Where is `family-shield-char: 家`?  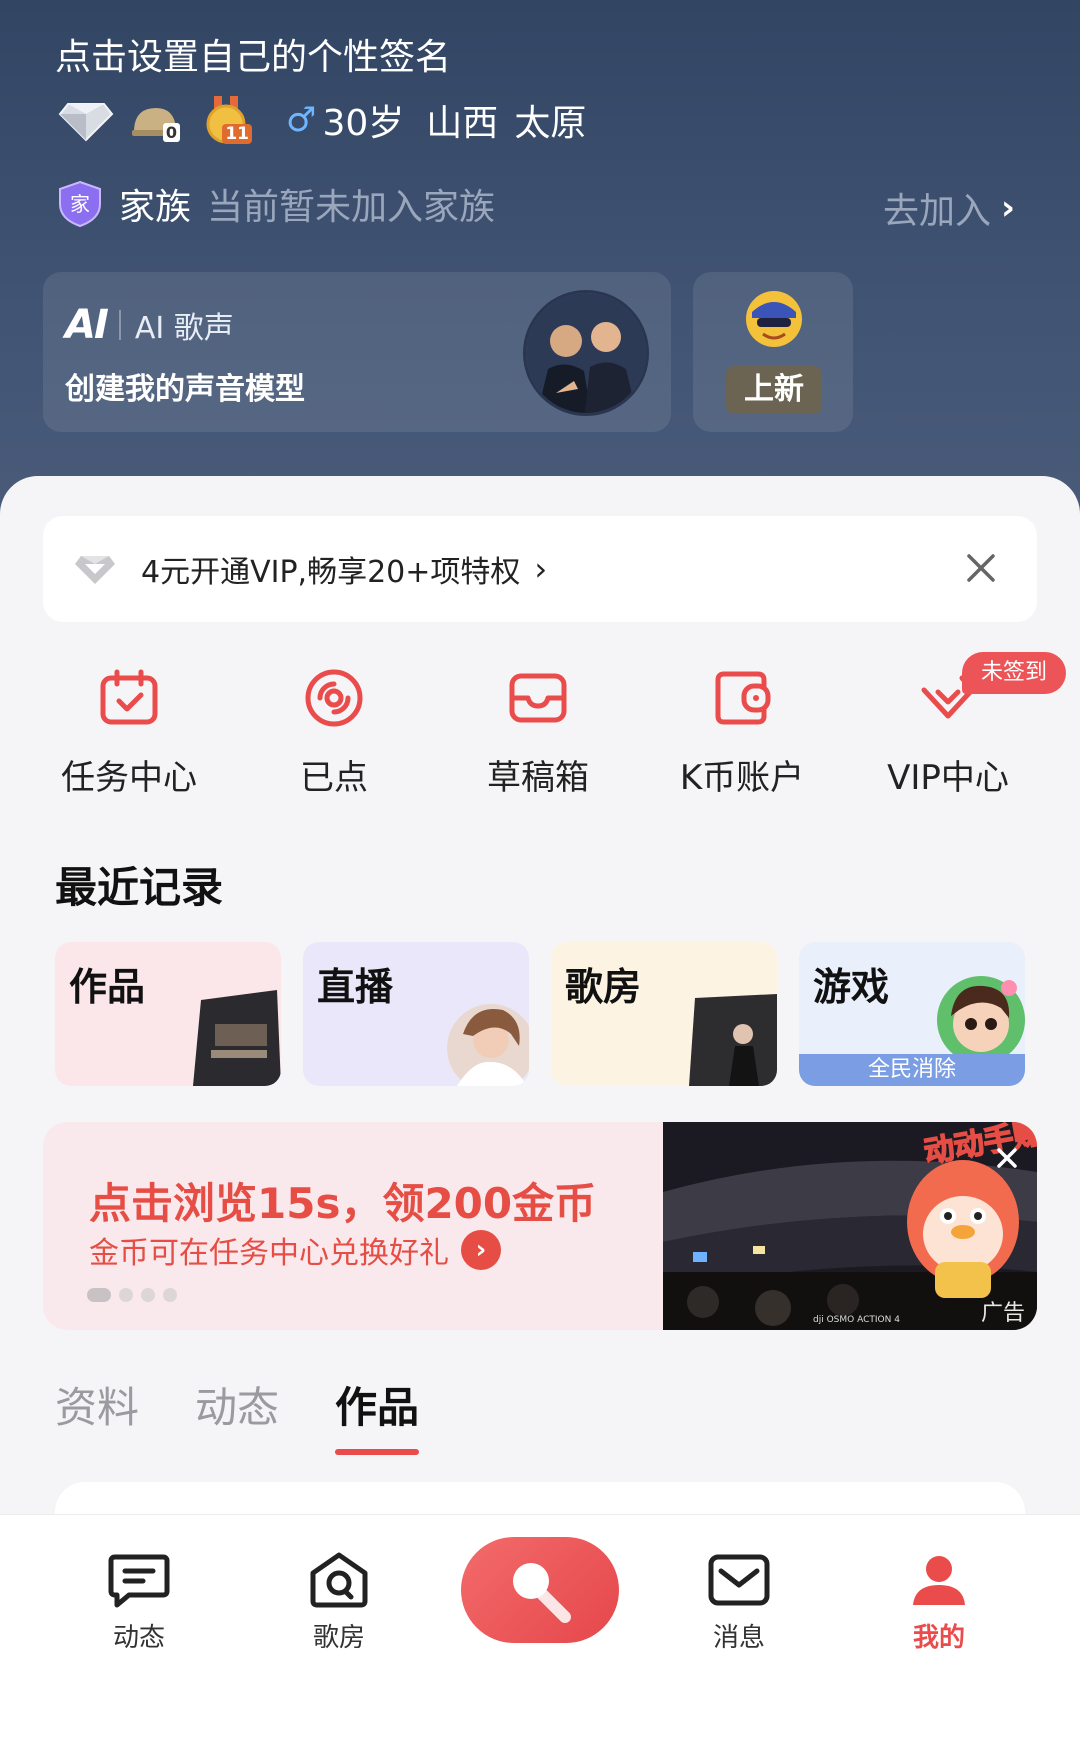
family-shield-char: 家 is located at coordinates (80, 204).